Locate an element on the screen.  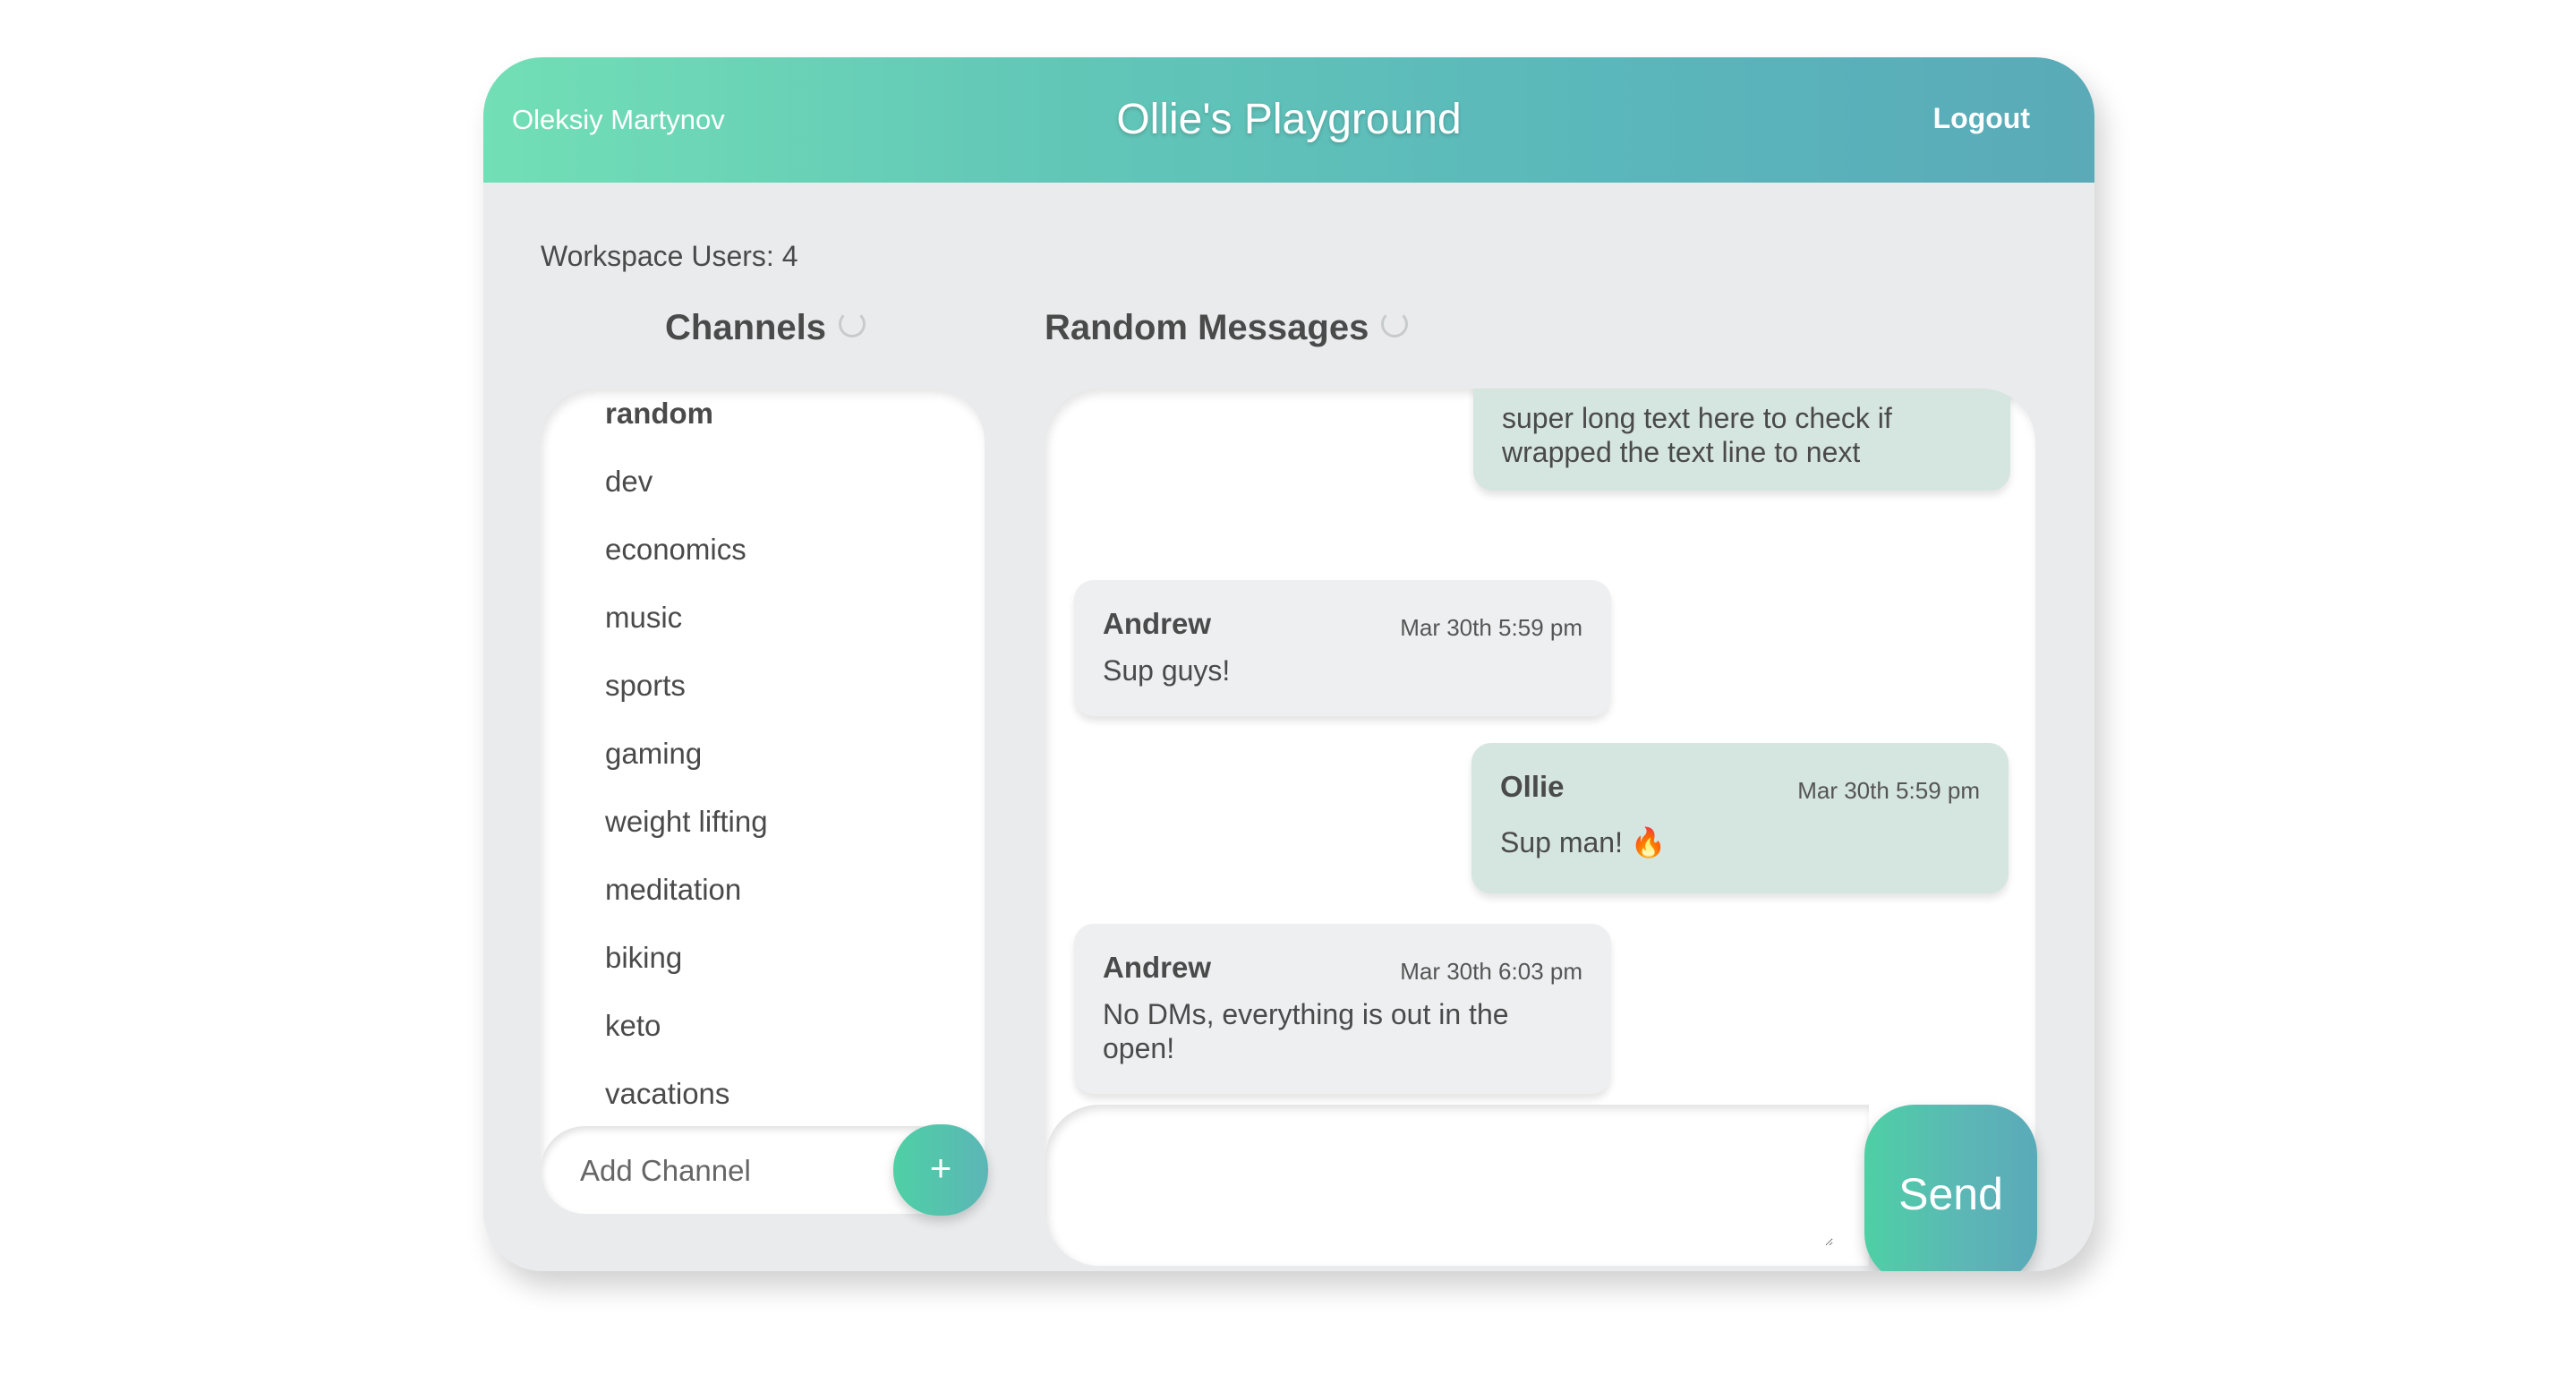
channel-item-gaming: gaming is located at coordinates (653, 754).